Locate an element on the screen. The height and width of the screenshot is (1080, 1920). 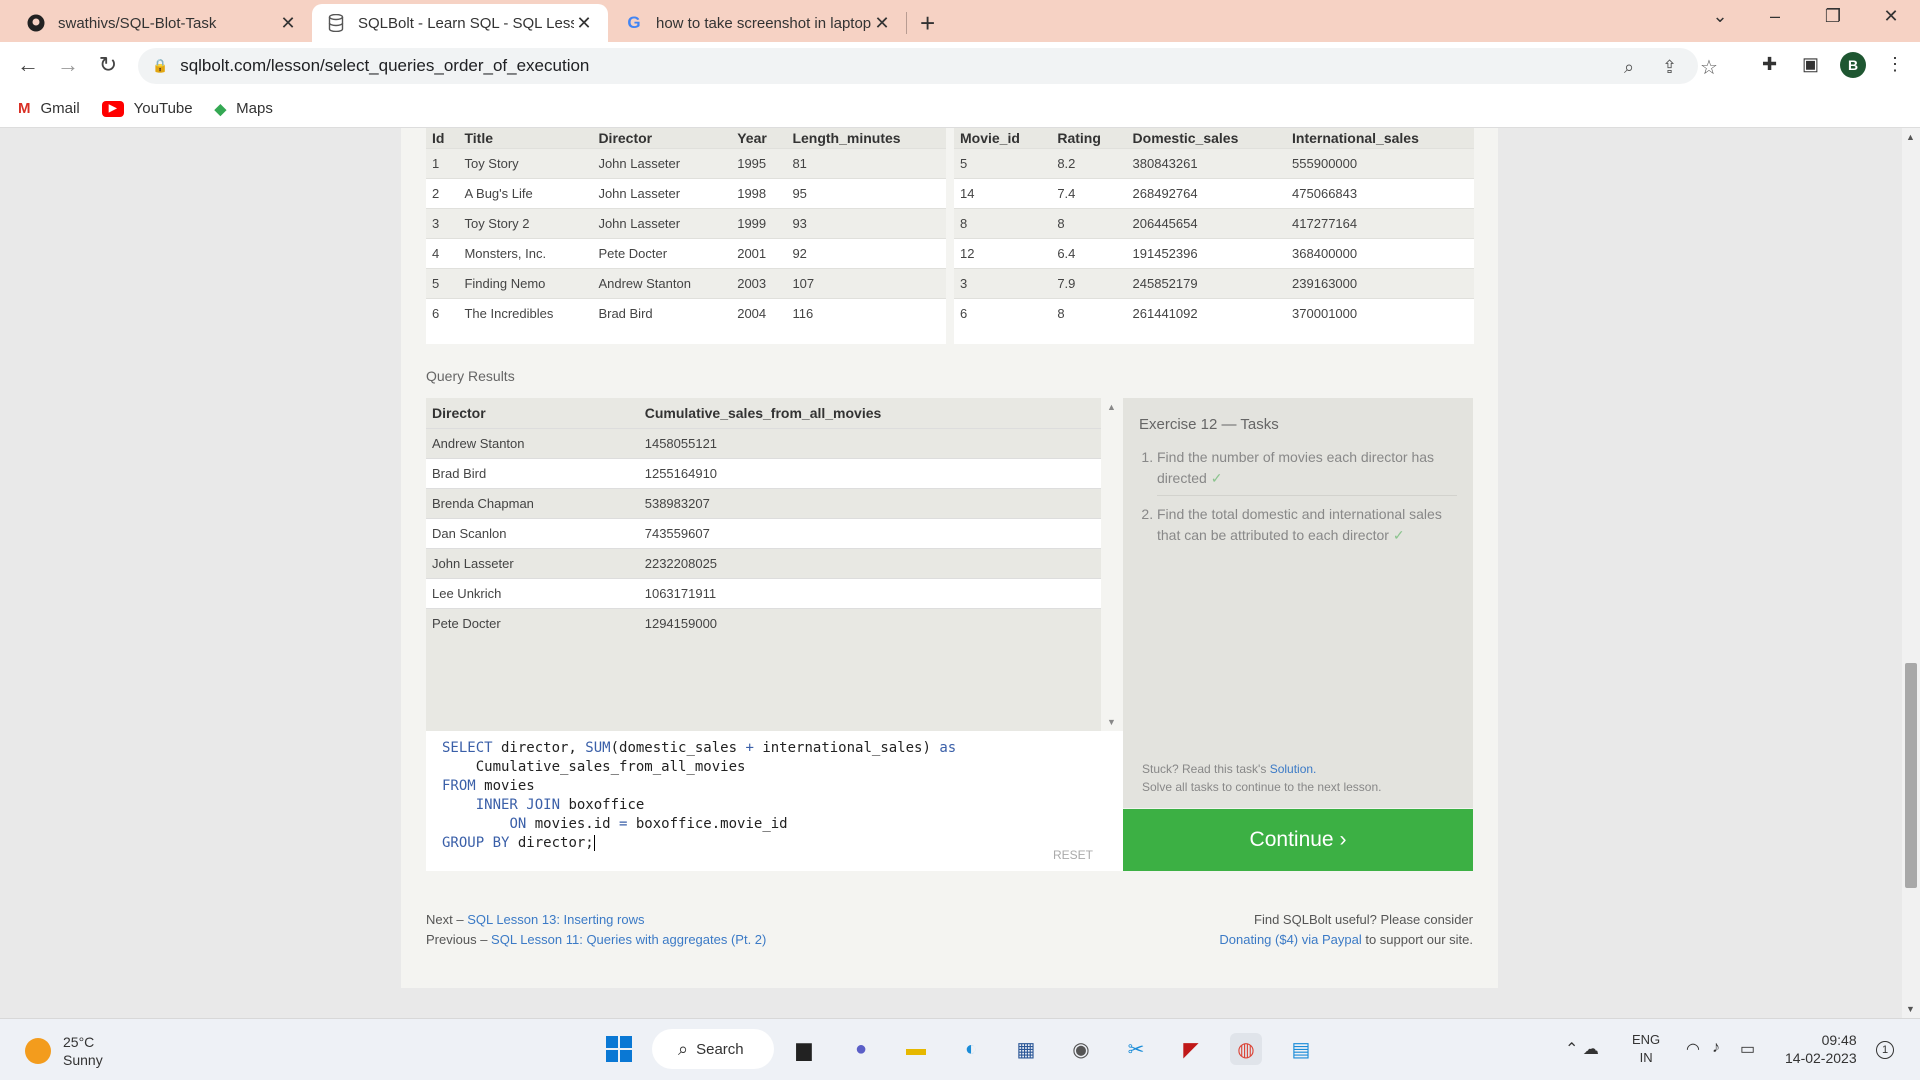
reload-icon: ↻ is located at coordinates (108, 65).